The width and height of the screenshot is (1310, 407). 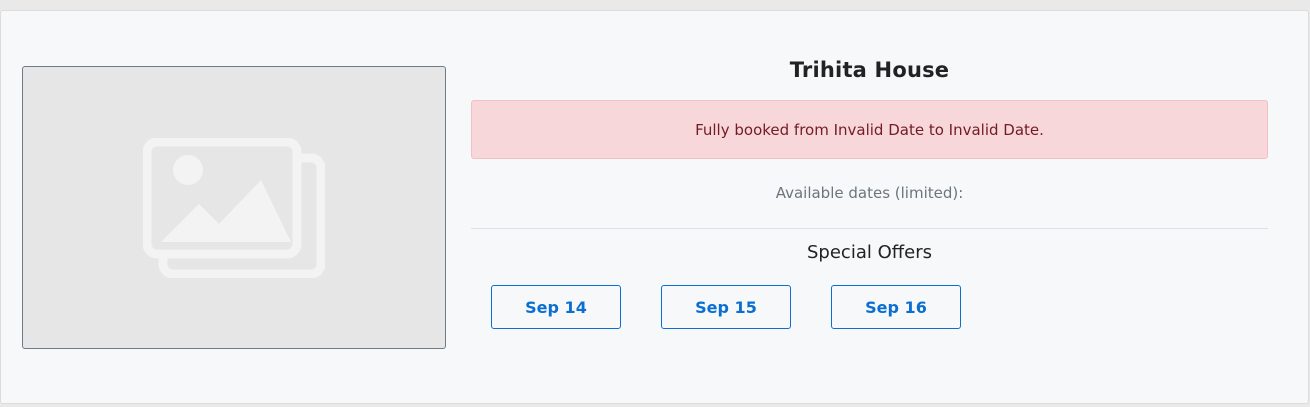 What do you see at coordinates (869, 193) in the screenshot?
I see `available-dates-label: Available dates (limited):` at bounding box center [869, 193].